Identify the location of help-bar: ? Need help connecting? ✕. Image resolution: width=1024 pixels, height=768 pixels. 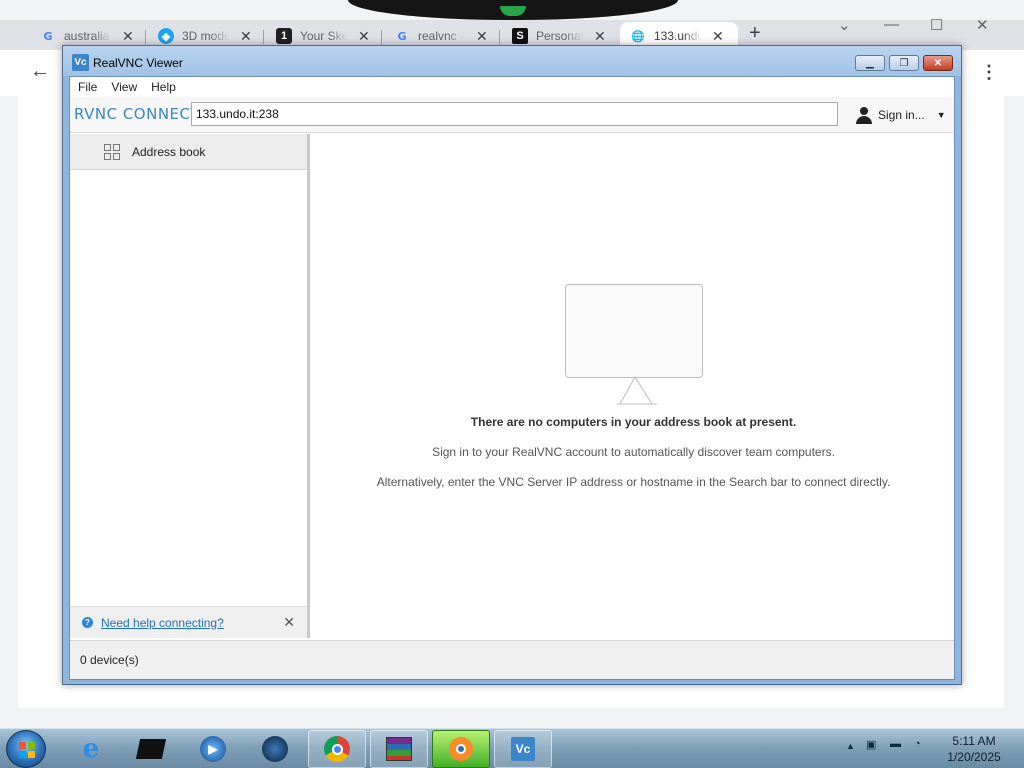
(188, 622).